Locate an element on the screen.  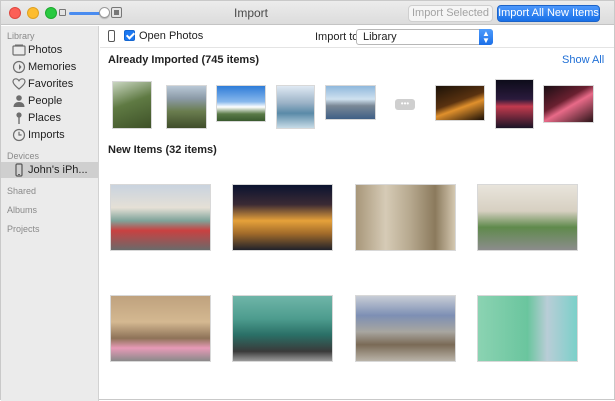
up-down-chevron-icon: ▲ ▼ is located at coordinates (486, 37).